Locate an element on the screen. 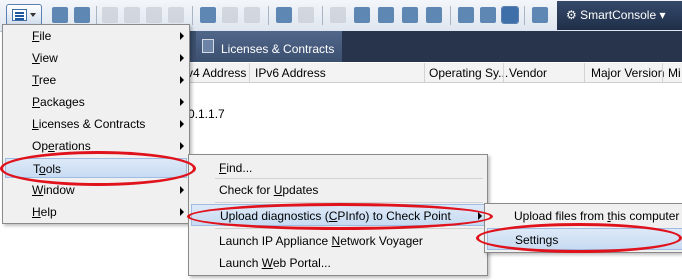 The height and width of the screenshot is (280, 682). install-policy-icon is located at coordinates (252, 15).